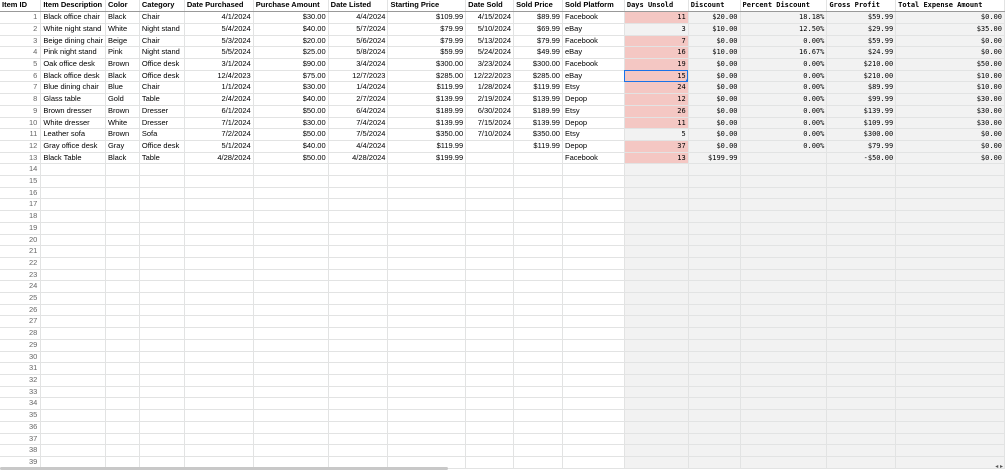 The height and width of the screenshot is (470, 1005). I want to click on cell: $30.00, so click(291, 88).